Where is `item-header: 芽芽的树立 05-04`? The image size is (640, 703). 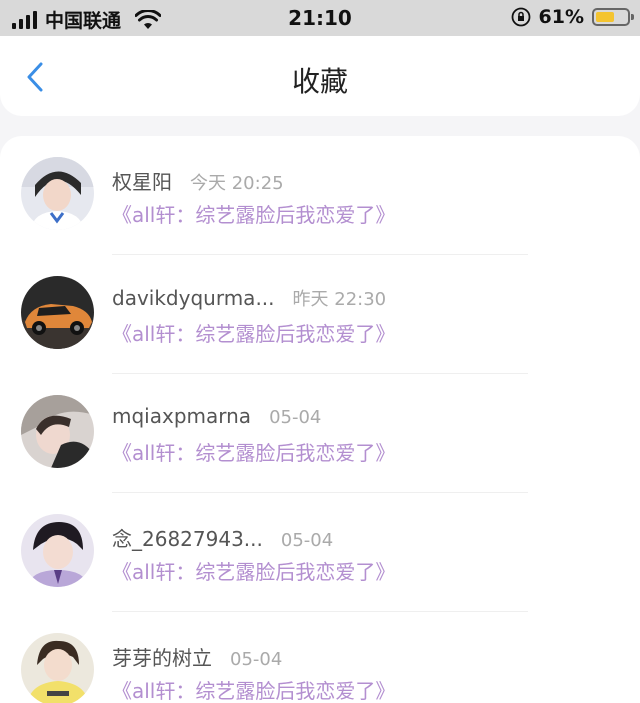 item-header: 芽芽的树立 05-04 is located at coordinates (197, 656).